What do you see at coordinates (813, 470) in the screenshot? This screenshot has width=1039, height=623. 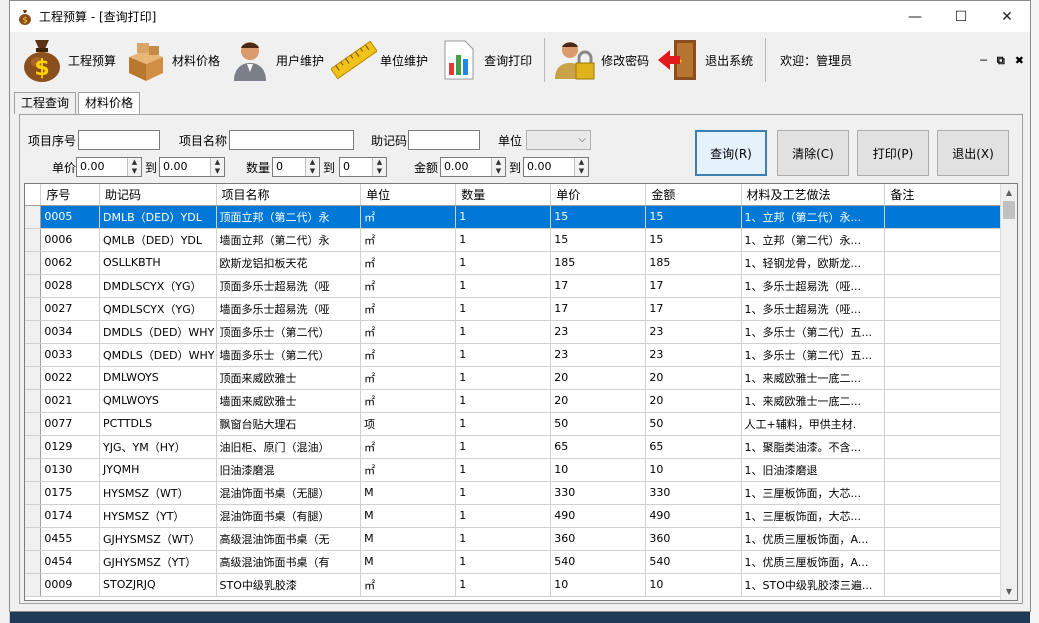 I see `table-cell: 1、旧油漆磨退` at bounding box center [813, 470].